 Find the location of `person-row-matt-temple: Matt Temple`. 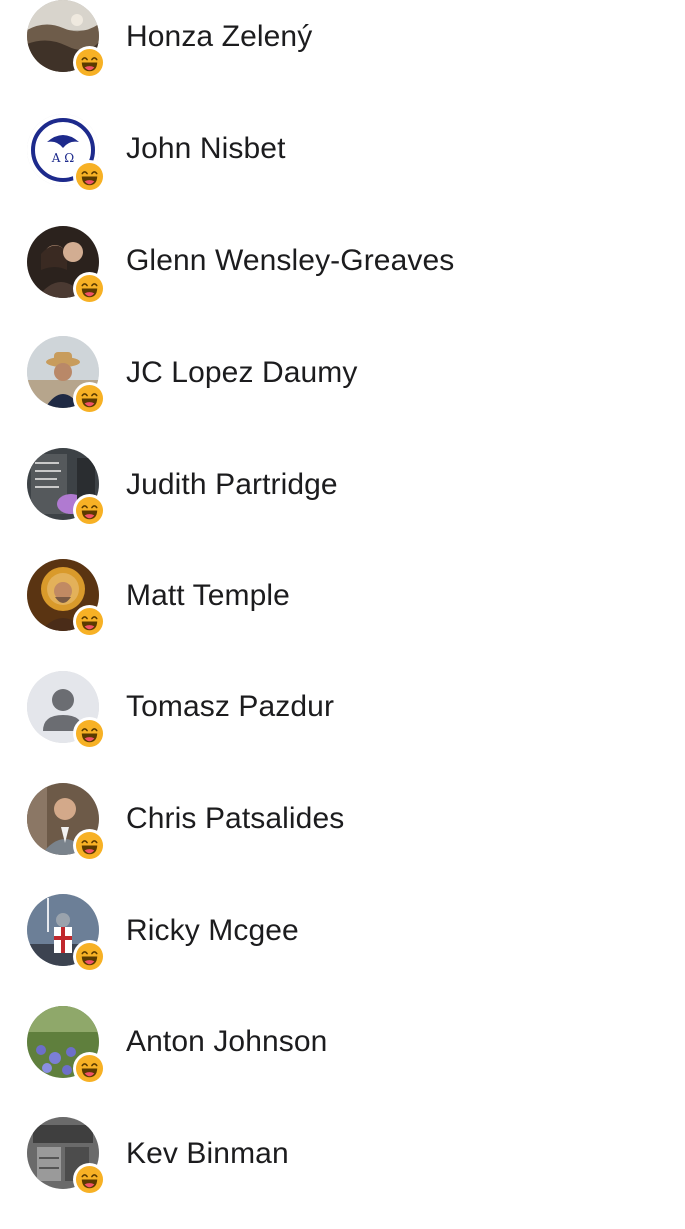

person-row-matt-temple: Matt Temple is located at coordinates (342, 615).